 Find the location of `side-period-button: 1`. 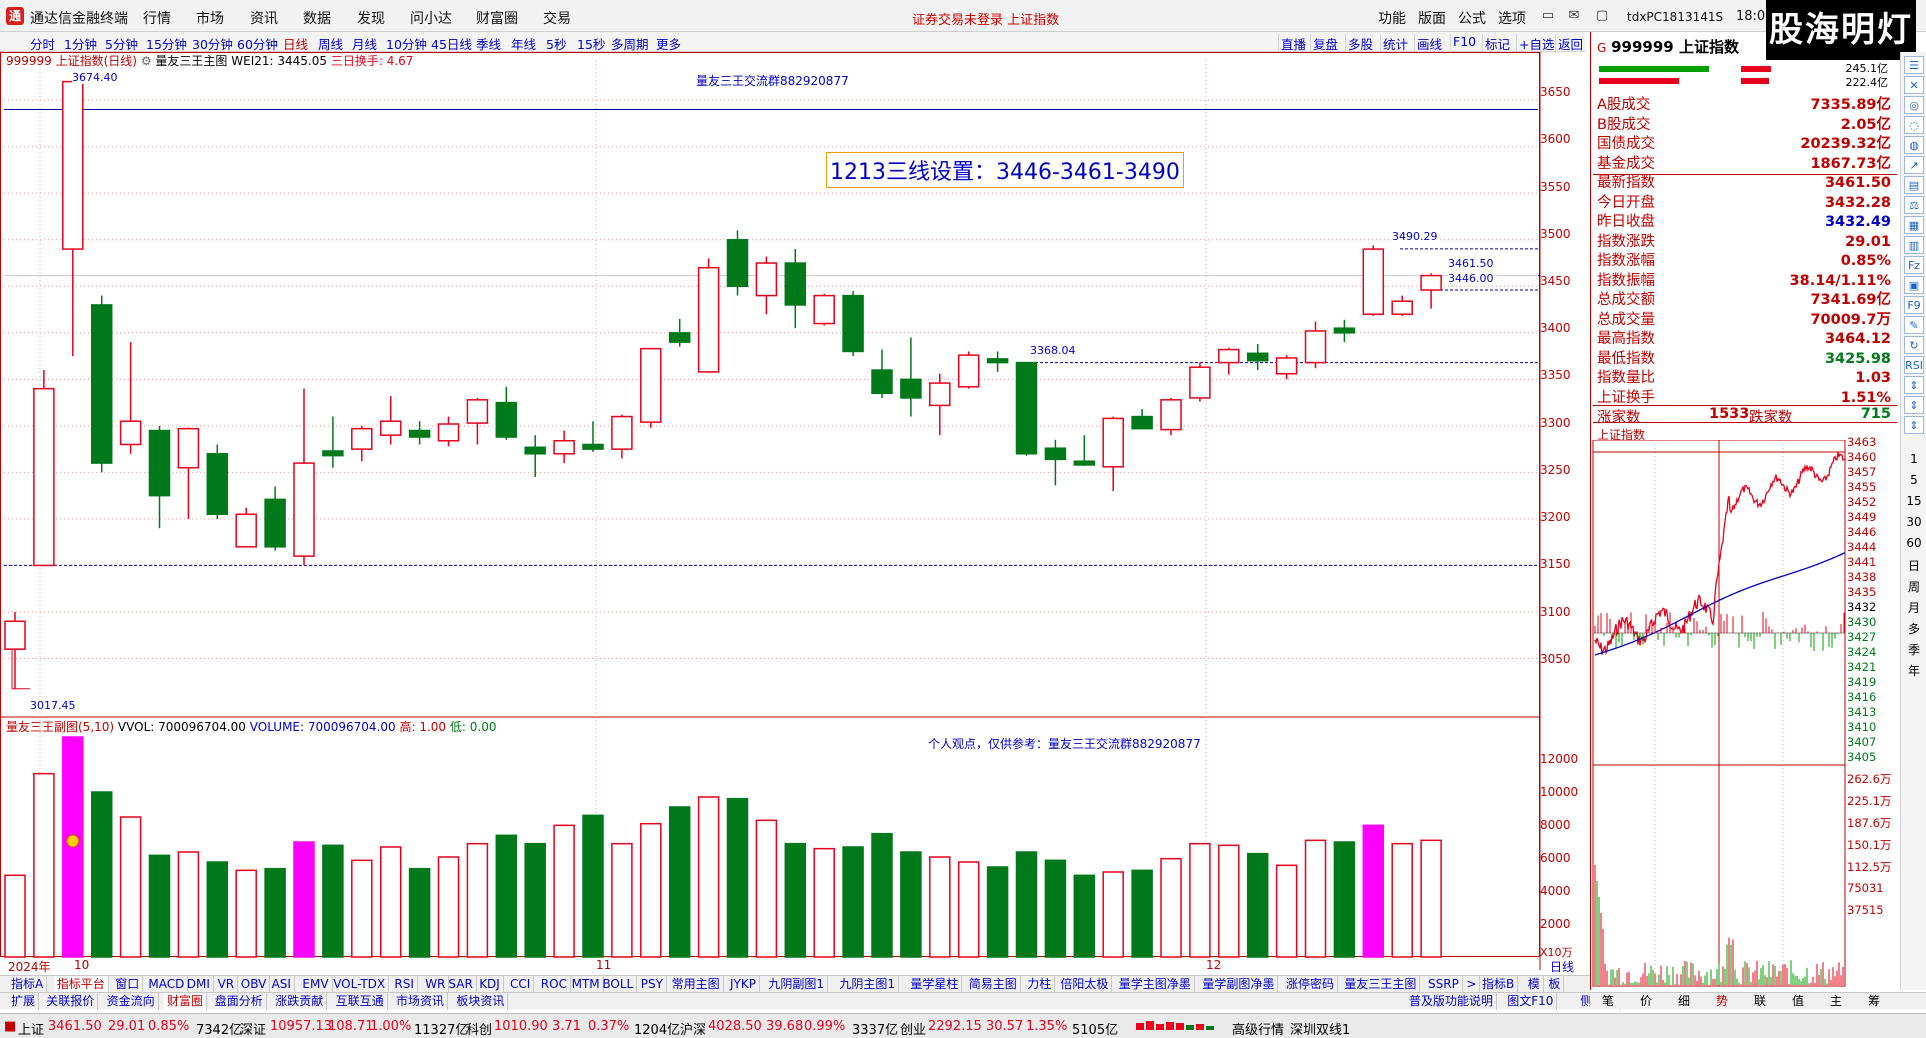

side-period-button: 1 is located at coordinates (1914, 459).